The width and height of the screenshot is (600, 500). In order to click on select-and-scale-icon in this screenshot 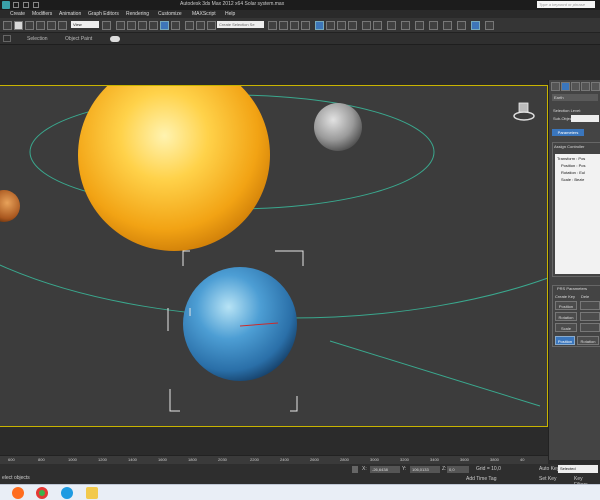, I will do `click(62, 25)`.